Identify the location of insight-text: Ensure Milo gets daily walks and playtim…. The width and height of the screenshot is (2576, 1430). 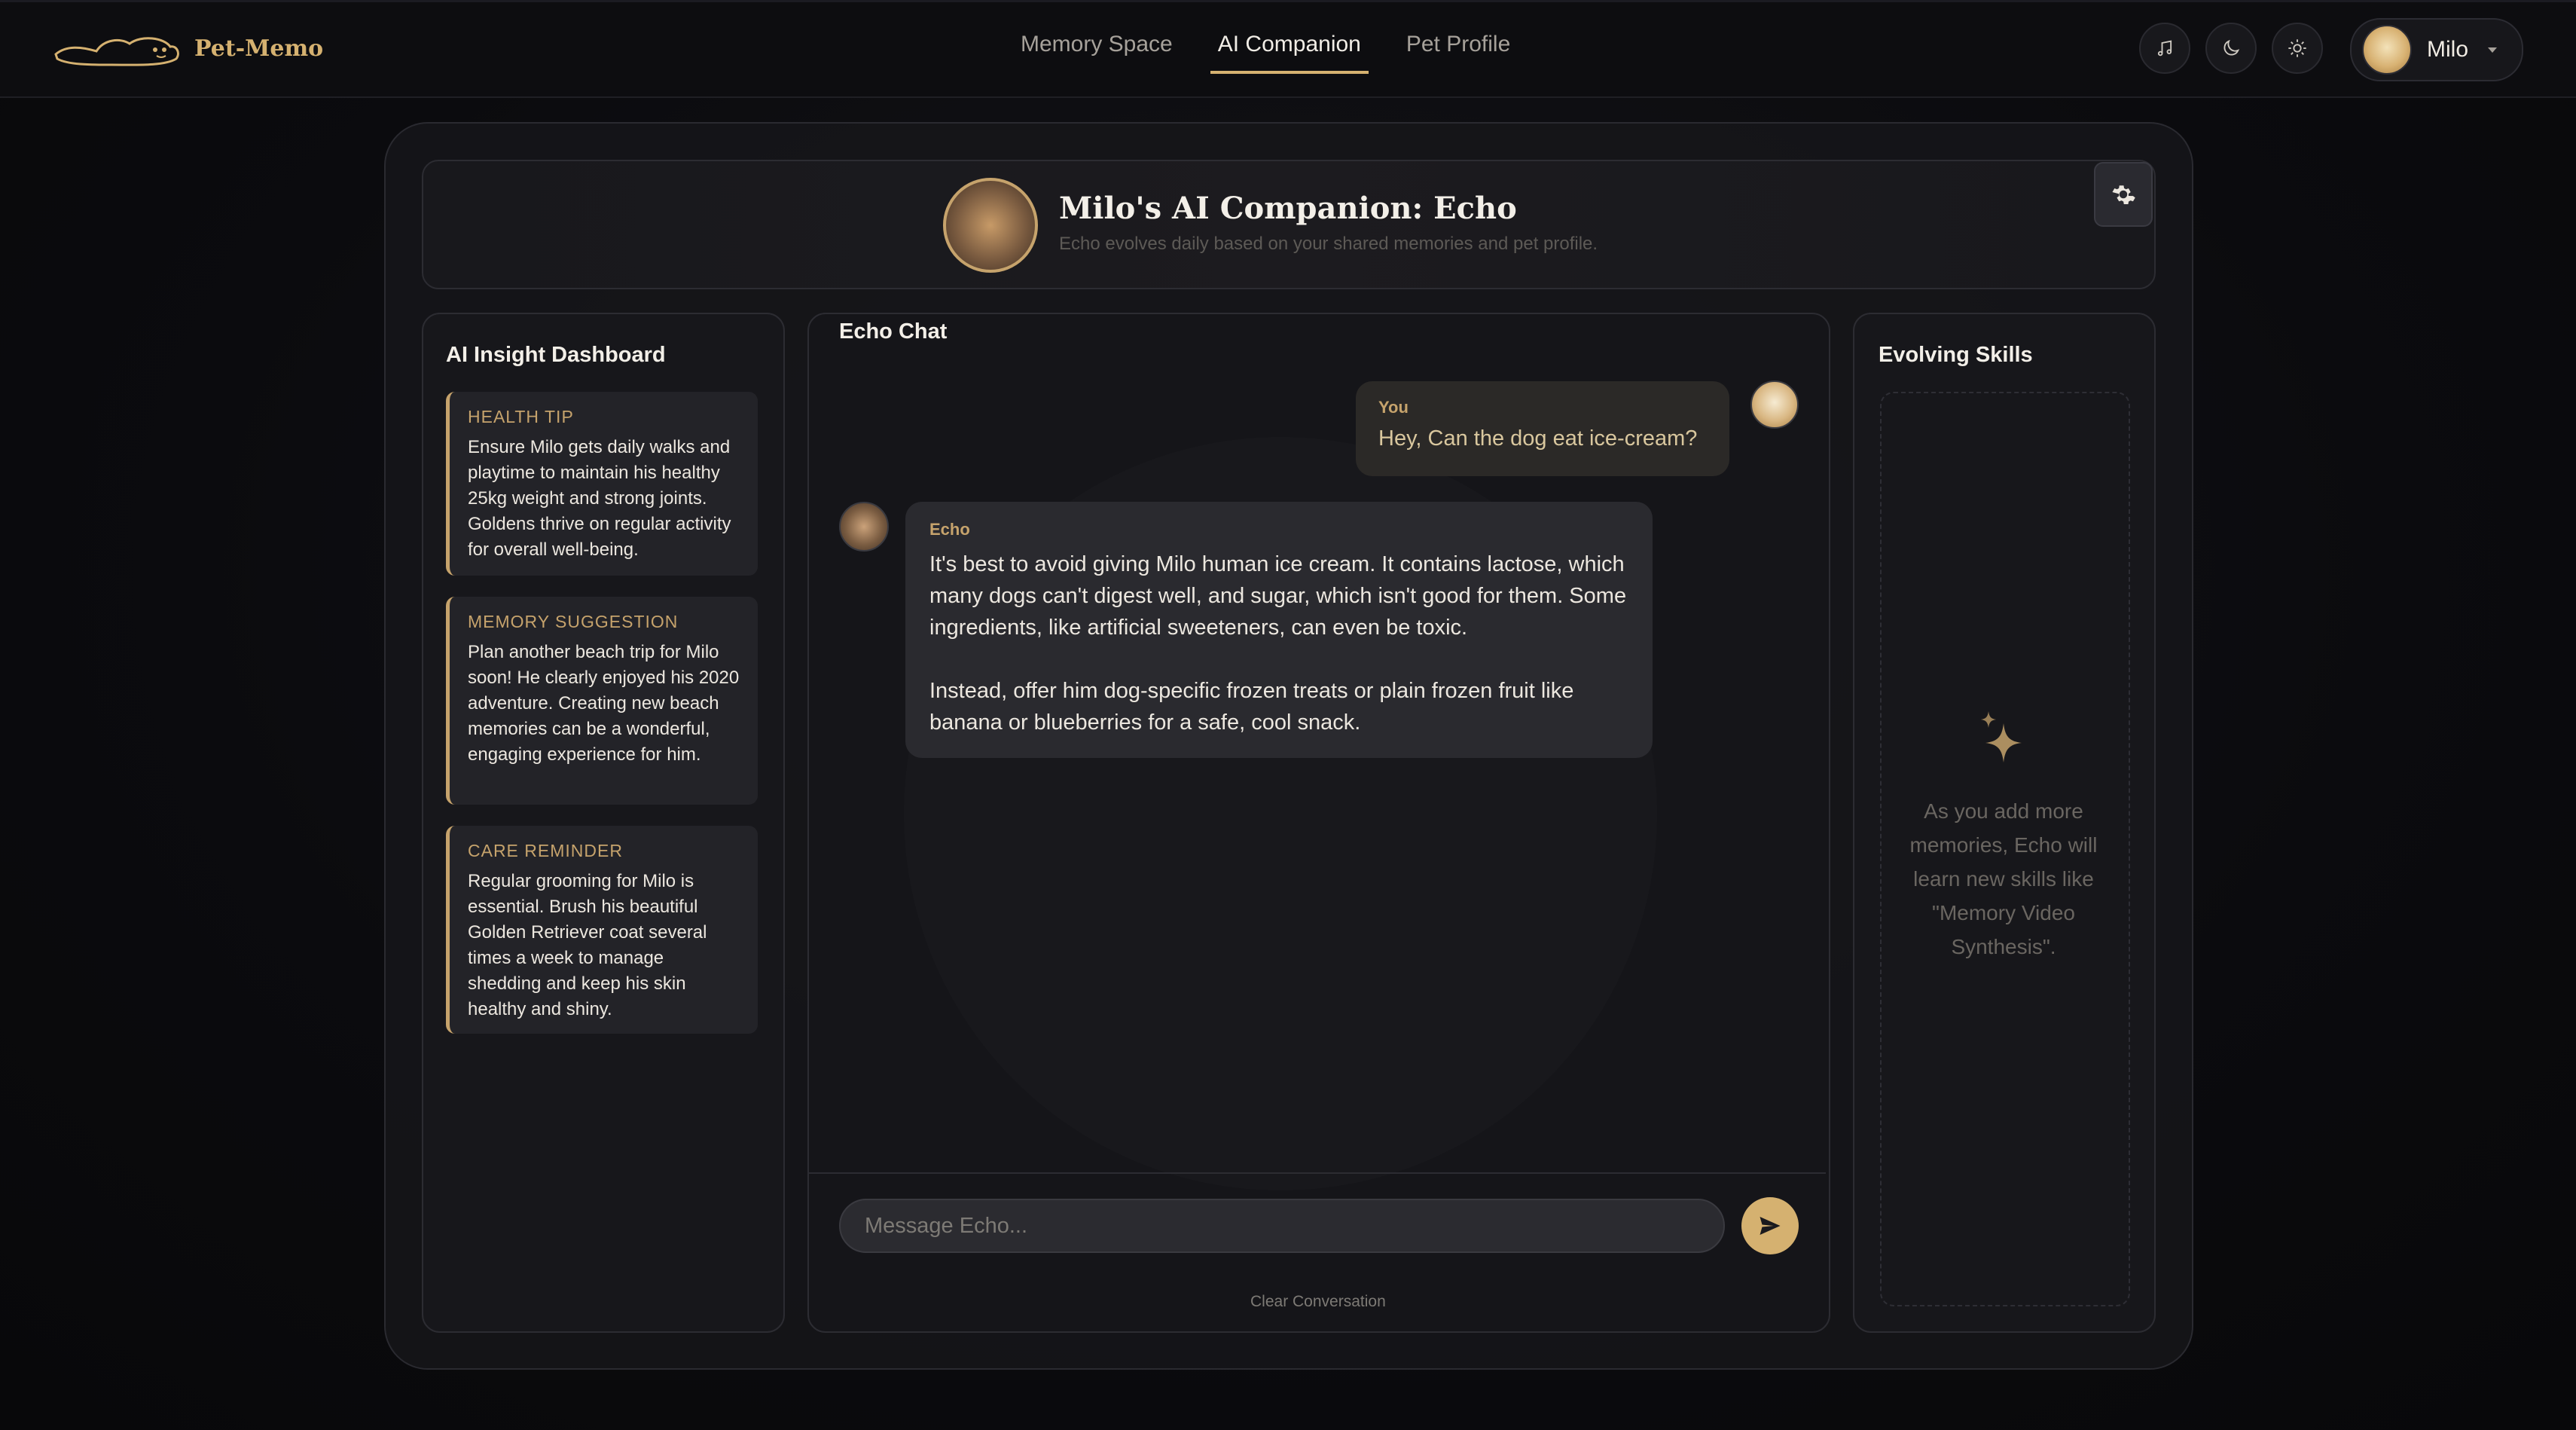
(600, 499).